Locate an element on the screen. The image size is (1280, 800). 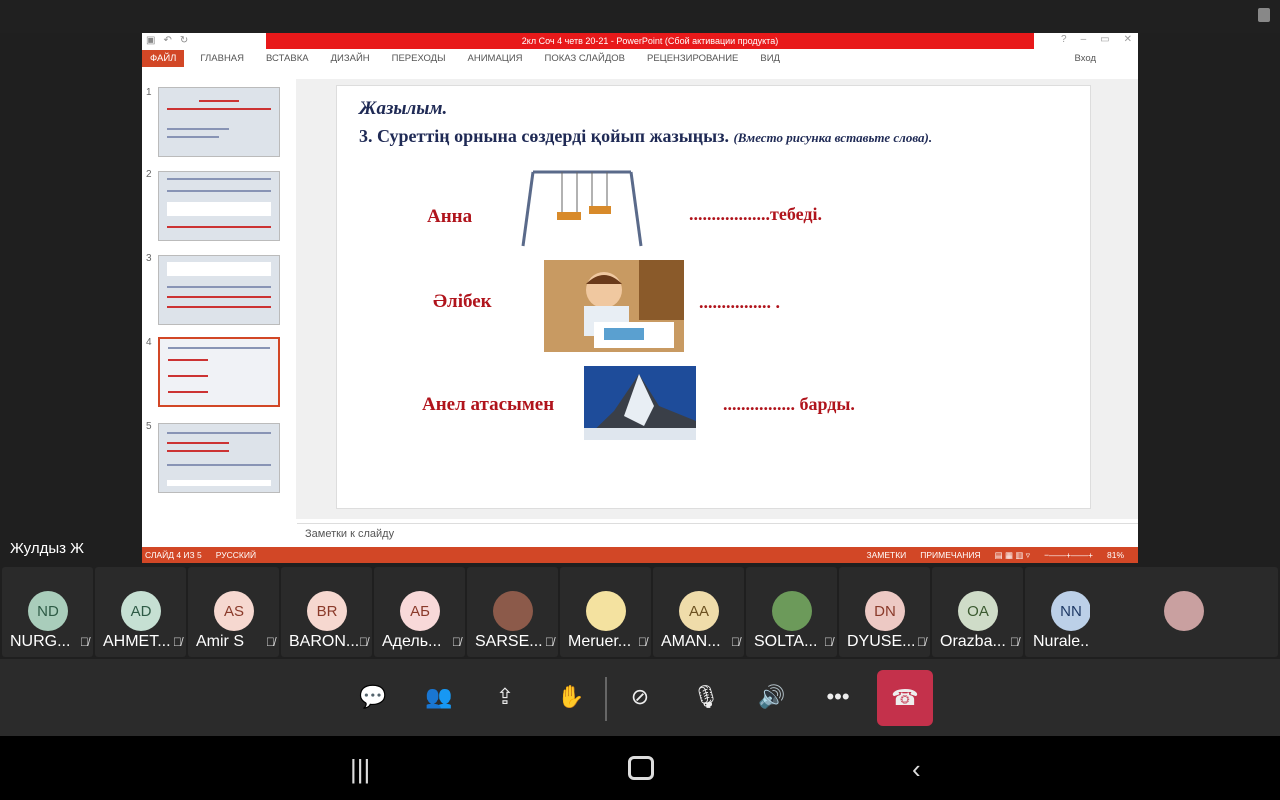
participant-tile: AD AHMET... 🎙̸ is located at coordinates (140, 612).